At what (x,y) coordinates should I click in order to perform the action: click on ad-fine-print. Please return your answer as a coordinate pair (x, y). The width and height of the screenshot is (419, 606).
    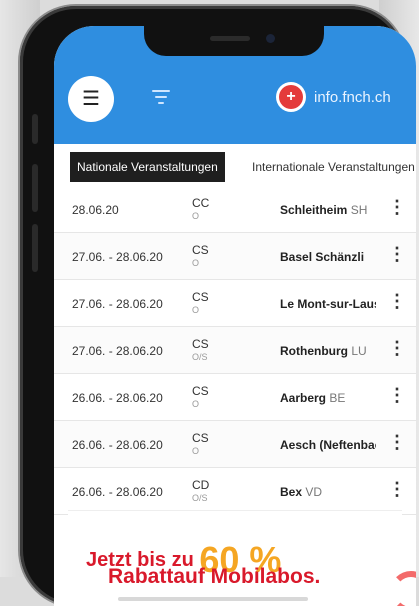
    Looking at the image, I should click on (213, 599).